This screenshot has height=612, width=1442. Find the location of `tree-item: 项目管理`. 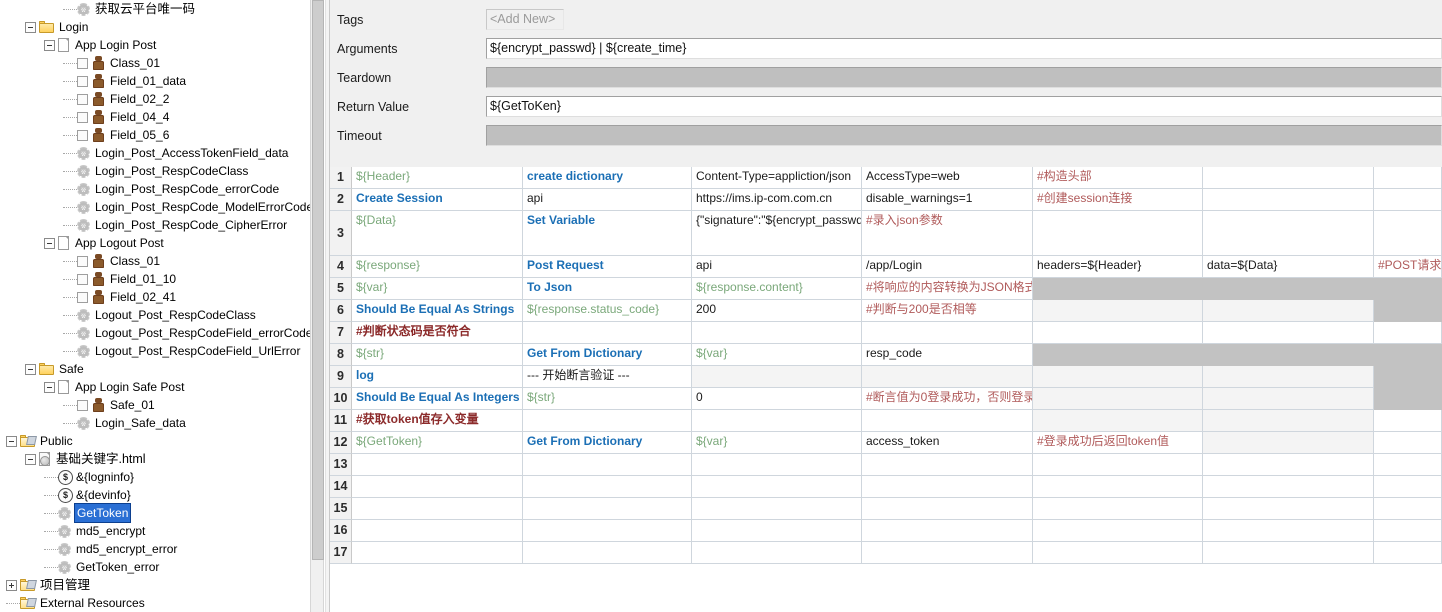

tree-item: 项目管理 is located at coordinates (155, 585).